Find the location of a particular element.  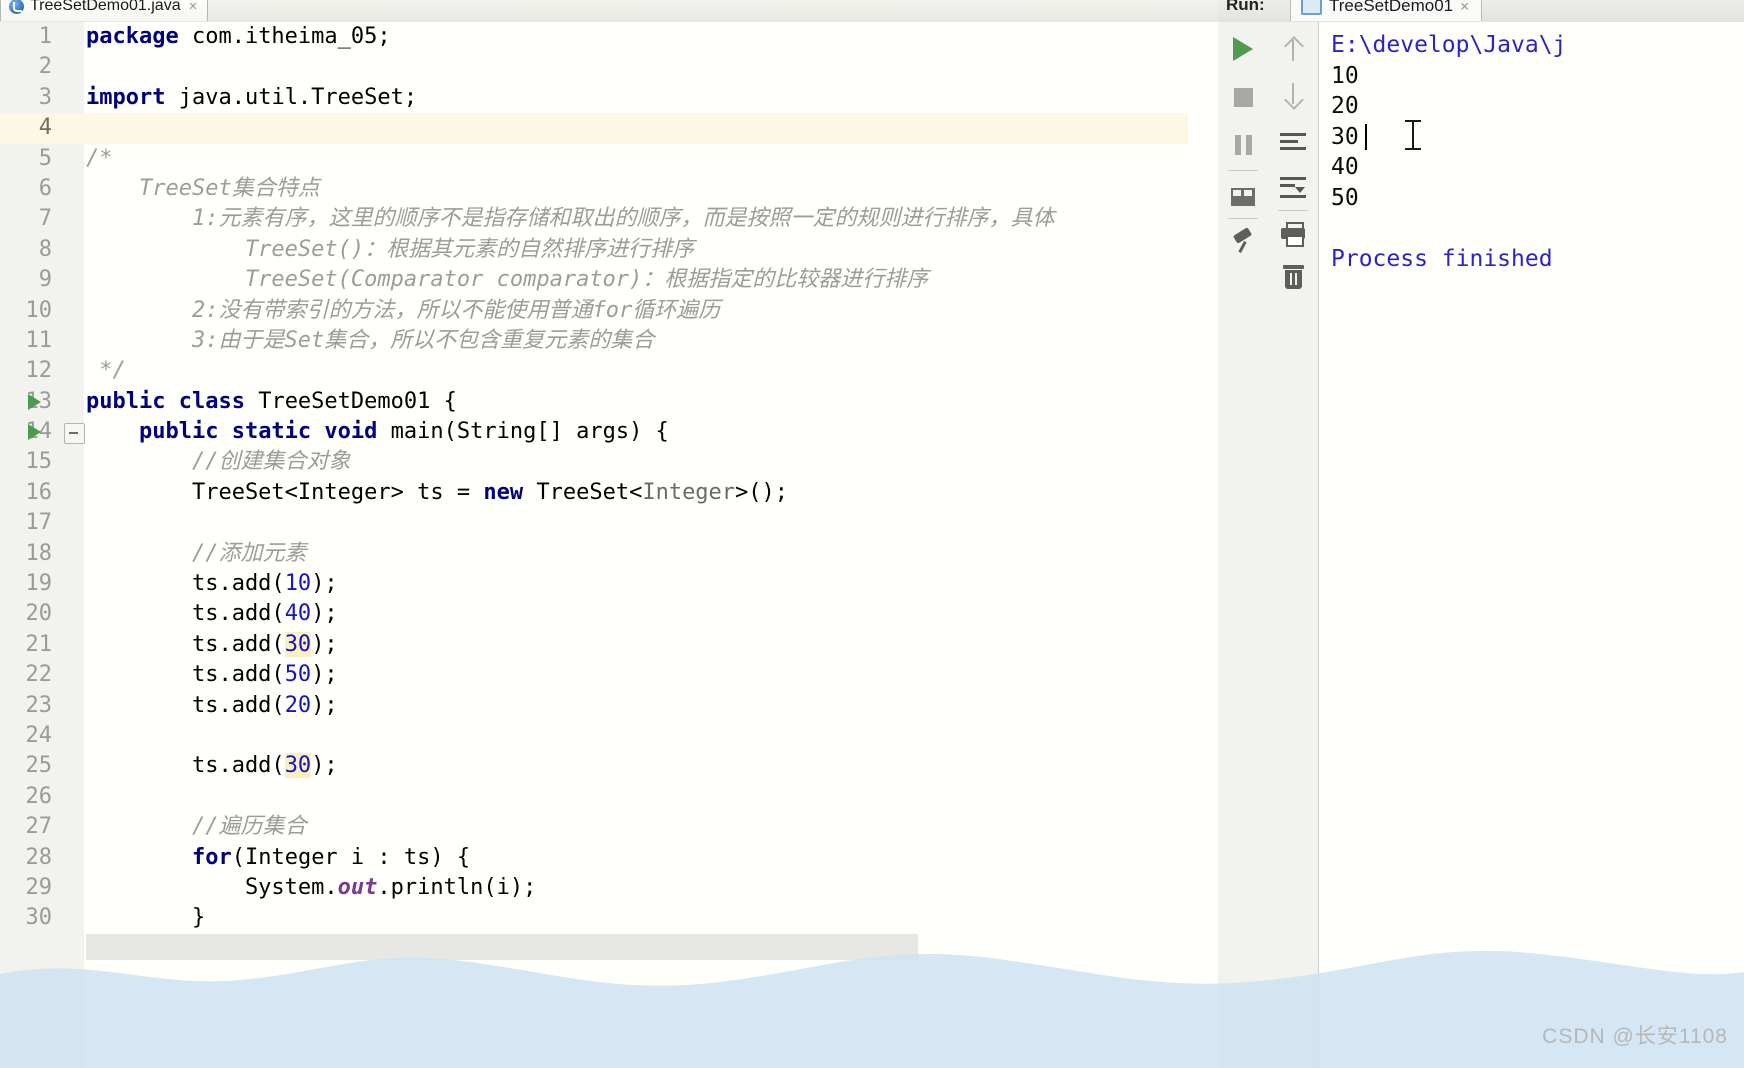

line-number: 25 is located at coordinates (39, 766).